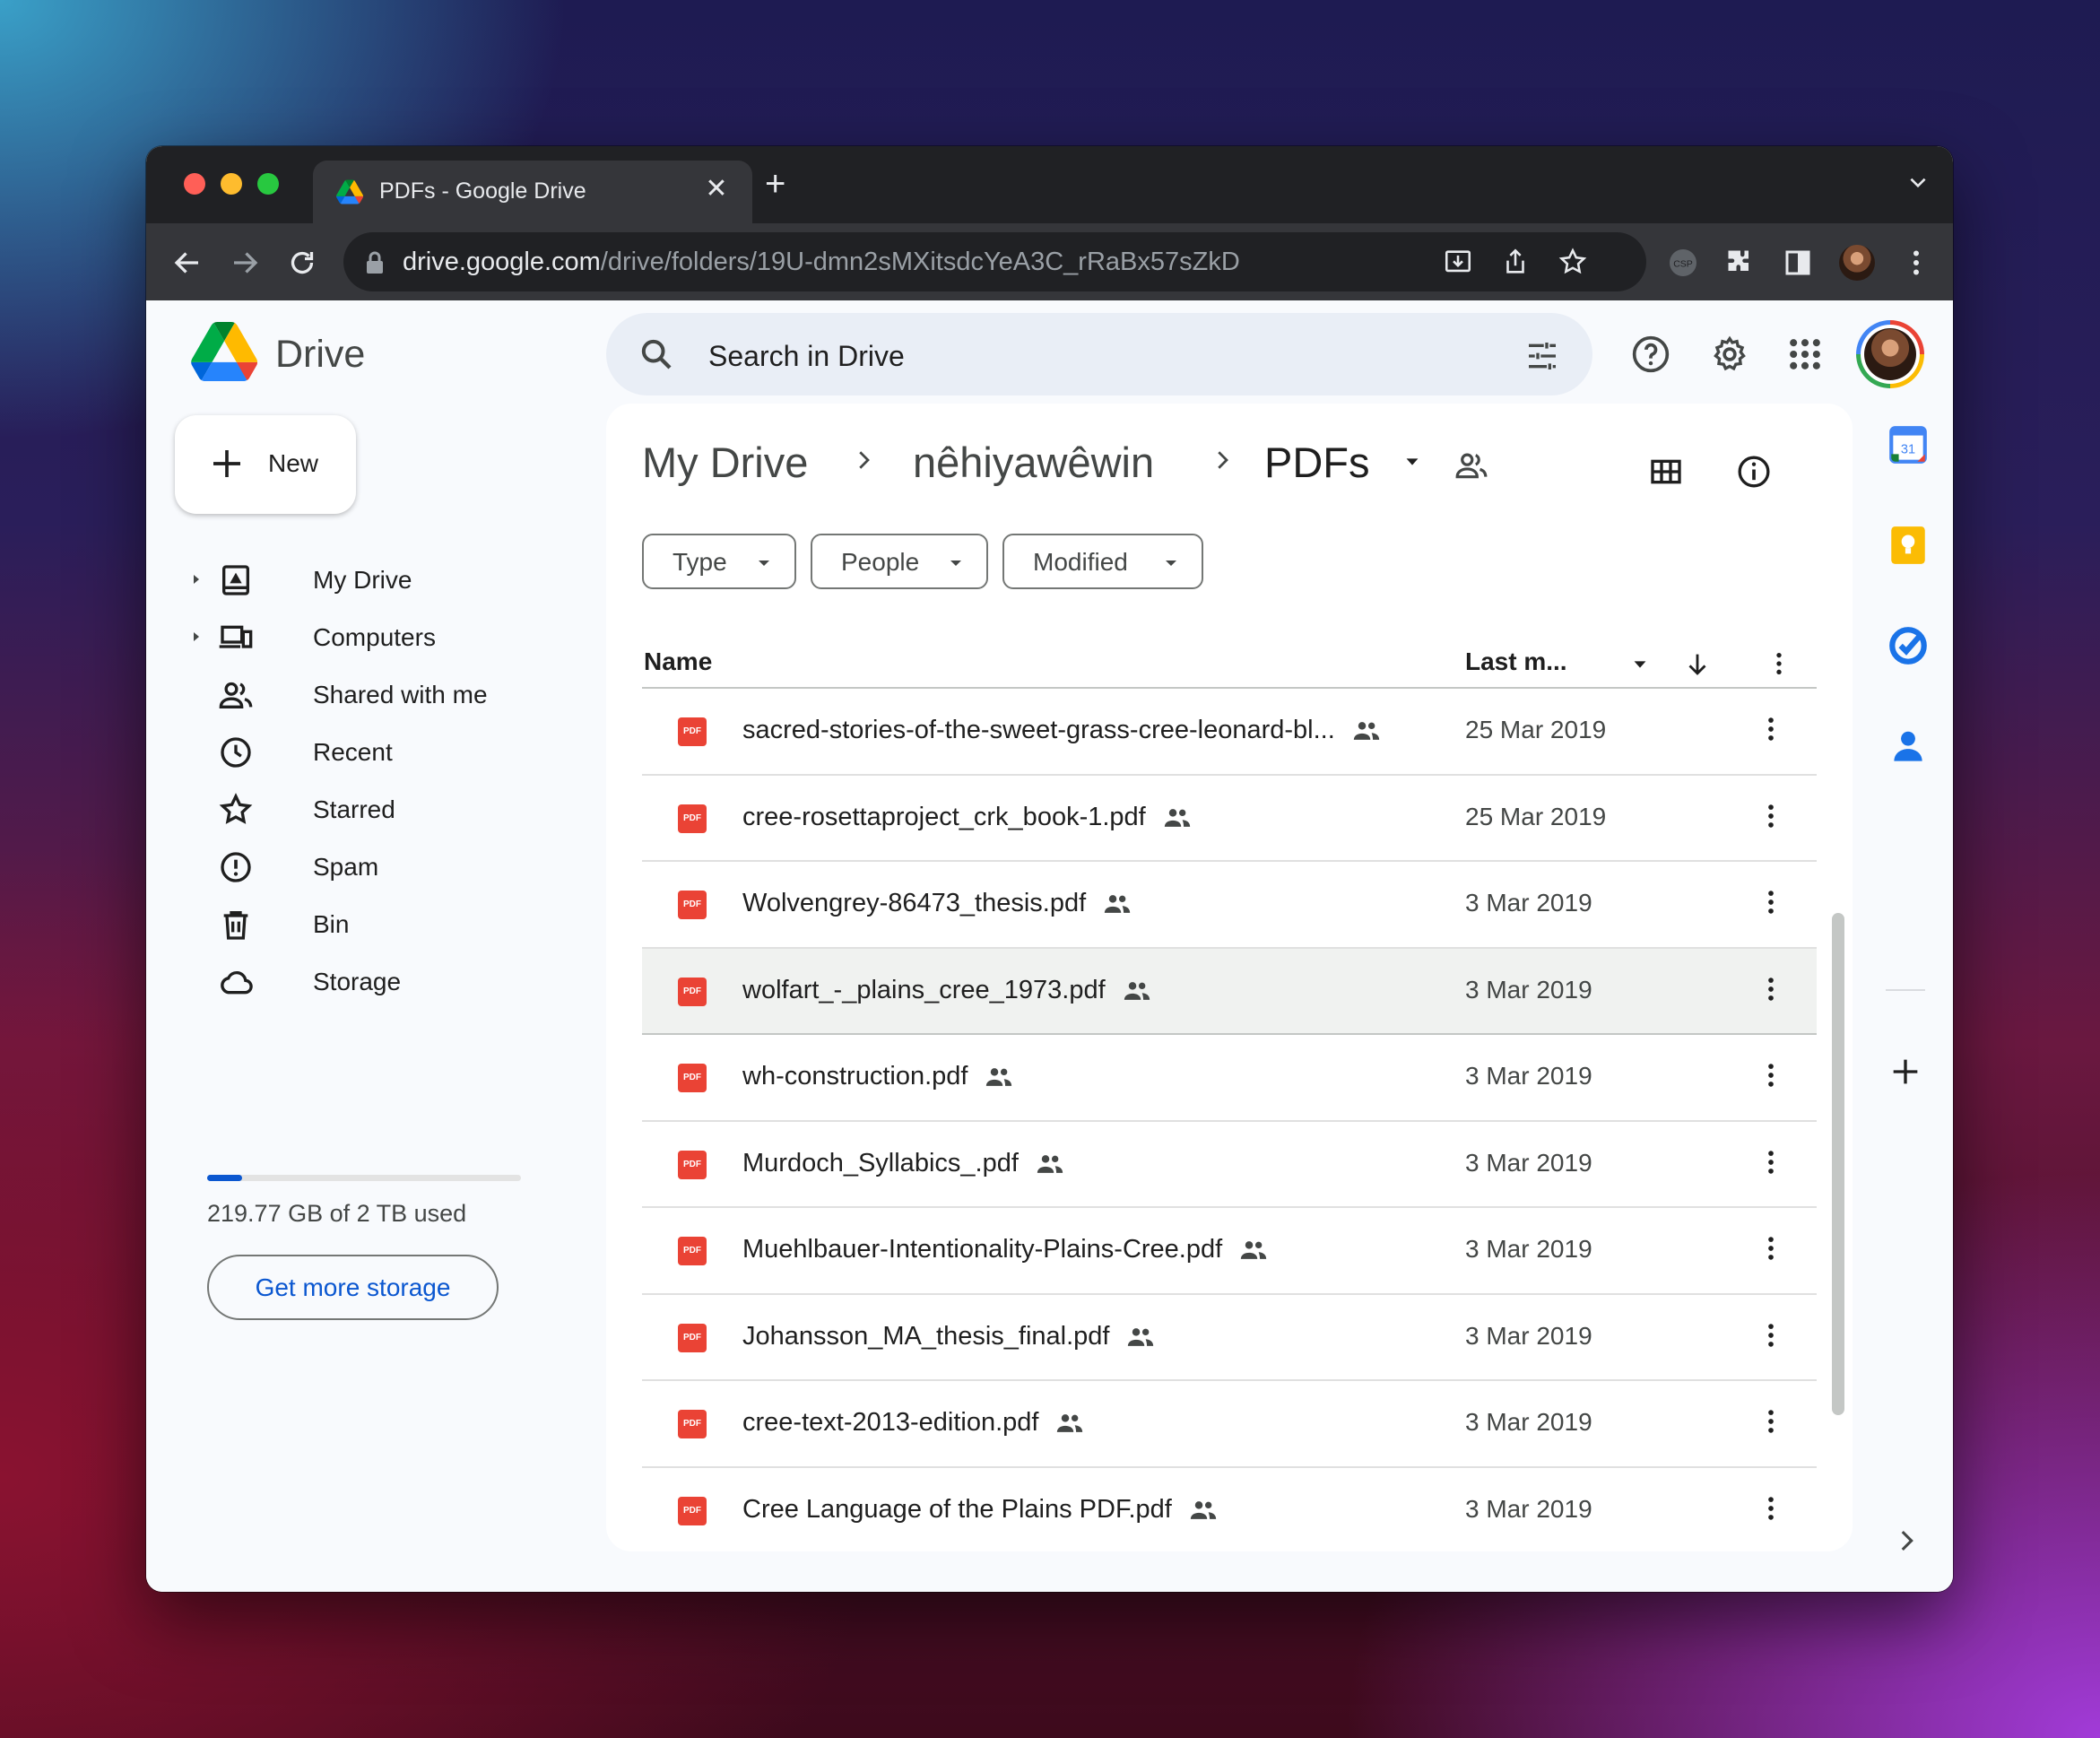 Image resolution: width=2100 pixels, height=1738 pixels. Describe the element at coordinates (1906, 1541) in the screenshot. I see `expand-side-panel-chevron-icon` at that location.